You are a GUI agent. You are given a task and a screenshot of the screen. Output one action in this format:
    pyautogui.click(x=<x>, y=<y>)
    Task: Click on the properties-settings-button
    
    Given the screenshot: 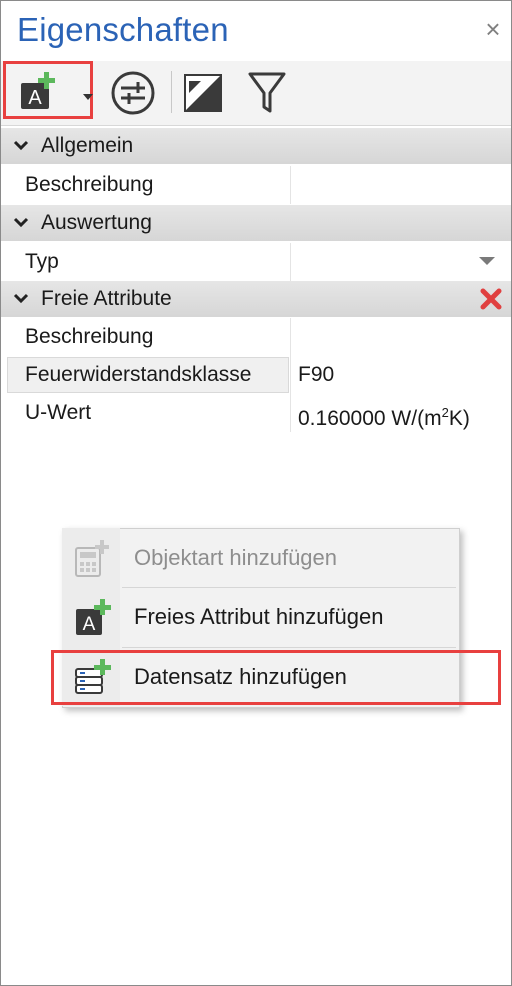 What is the action you would take?
    pyautogui.click(x=133, y=93)
    